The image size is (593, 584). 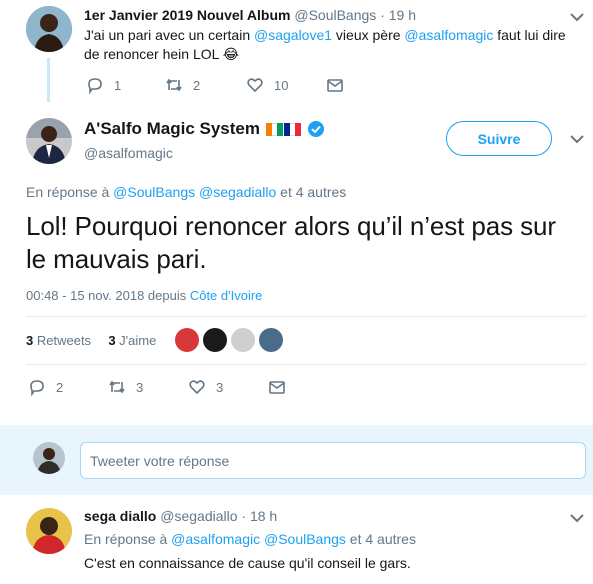 What do you see at coordinates (29, 340) in the screenshot?
I see `retweets-count: 3` at bounding box center [29, 340].